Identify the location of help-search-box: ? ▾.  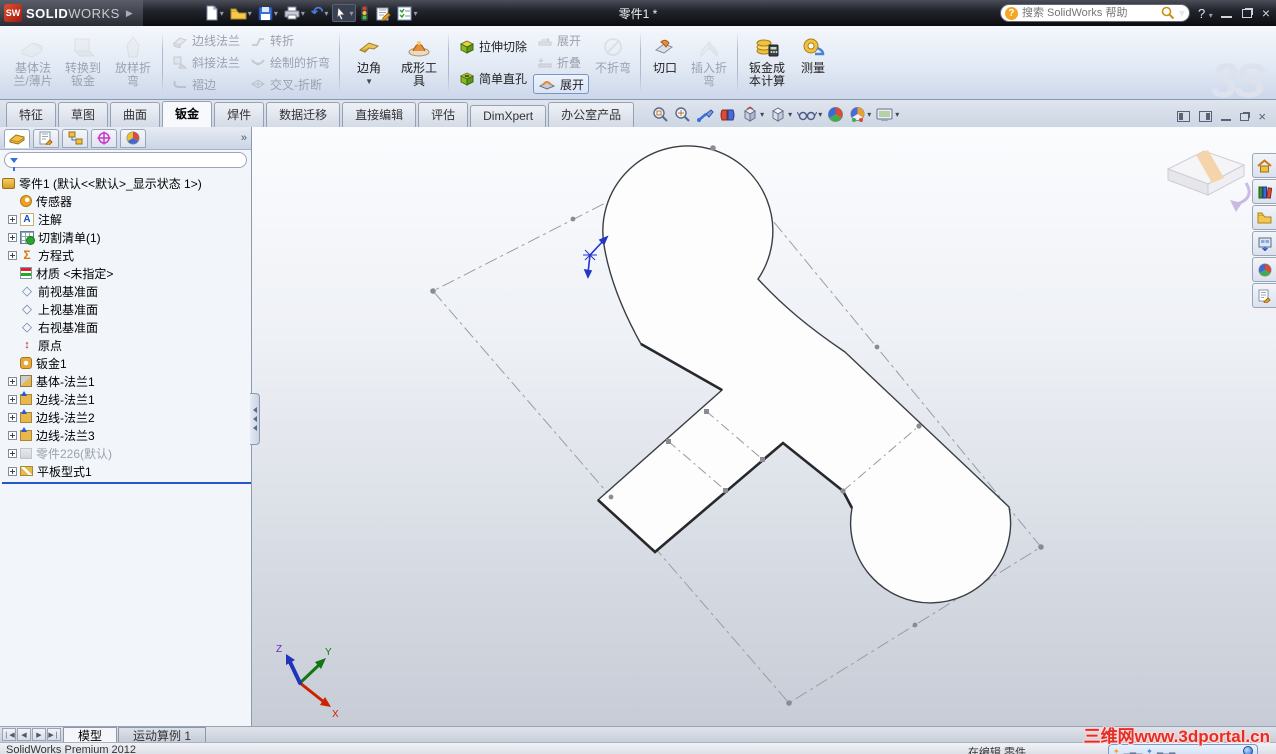
(1094, 13).